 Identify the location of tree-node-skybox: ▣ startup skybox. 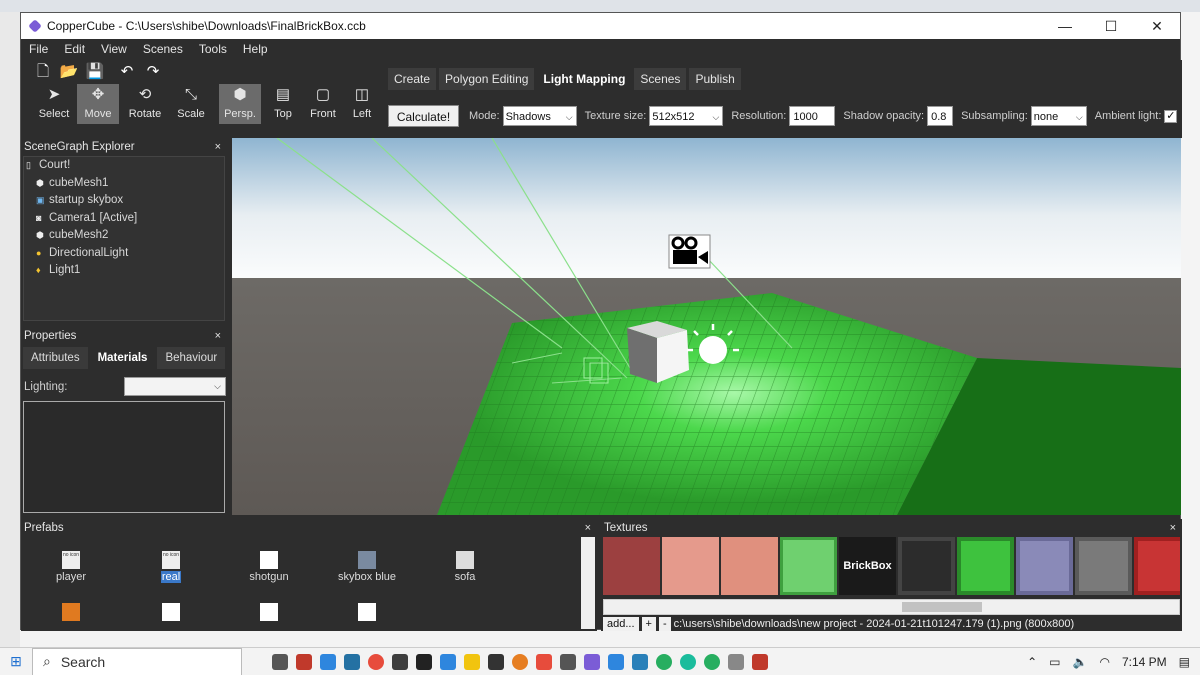
(124, 201).